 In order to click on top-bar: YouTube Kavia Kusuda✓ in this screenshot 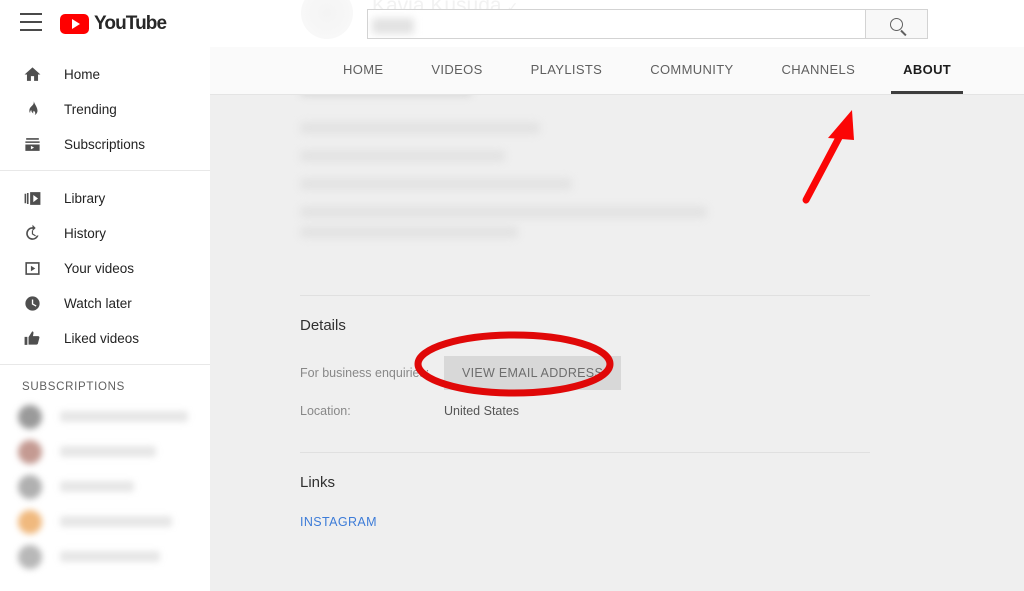, I will do `click(512, 23)`.